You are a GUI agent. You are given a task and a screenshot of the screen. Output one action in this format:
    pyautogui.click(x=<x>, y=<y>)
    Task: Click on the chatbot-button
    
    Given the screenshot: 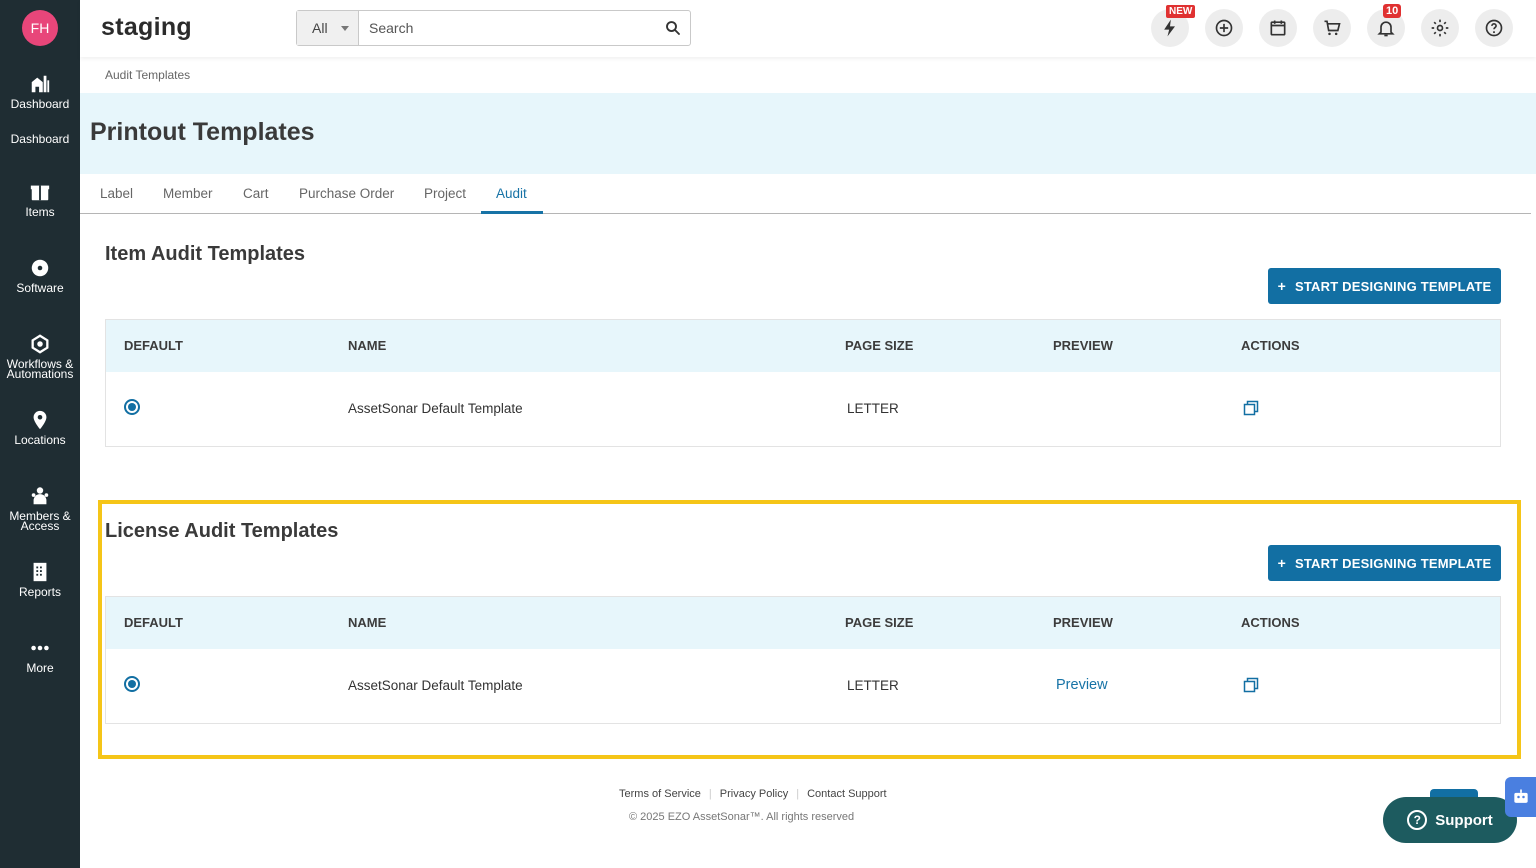 What is the action you would take?
    pyautogui.click(x=1520, y=797)
    